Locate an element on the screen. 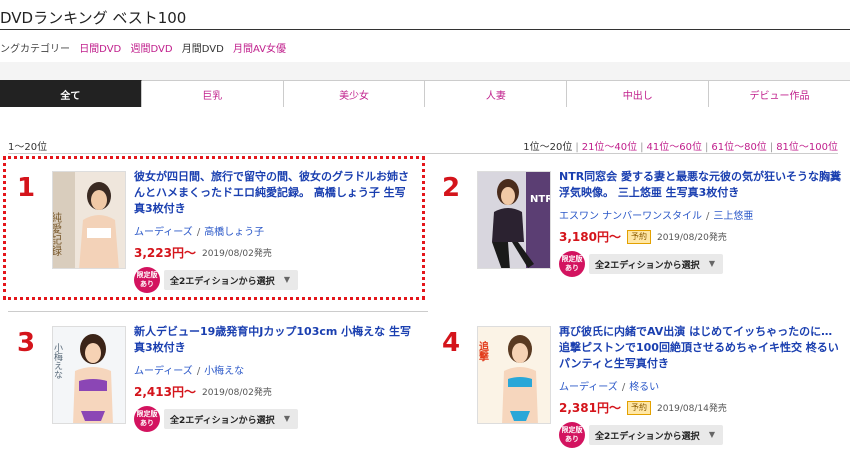 The image size is (850, 450). thumbnail-title-text: 追撃 is located at coordinates (483, 351).